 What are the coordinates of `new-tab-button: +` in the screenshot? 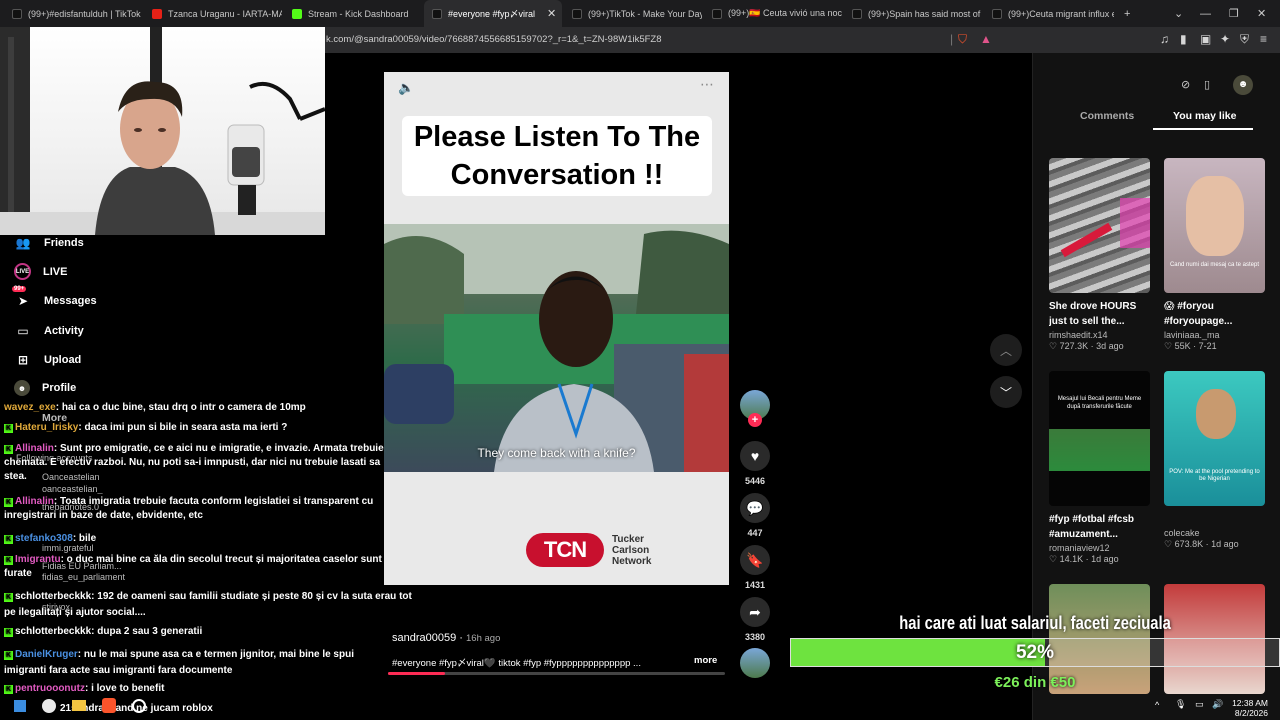 It's located at (1127, 13).